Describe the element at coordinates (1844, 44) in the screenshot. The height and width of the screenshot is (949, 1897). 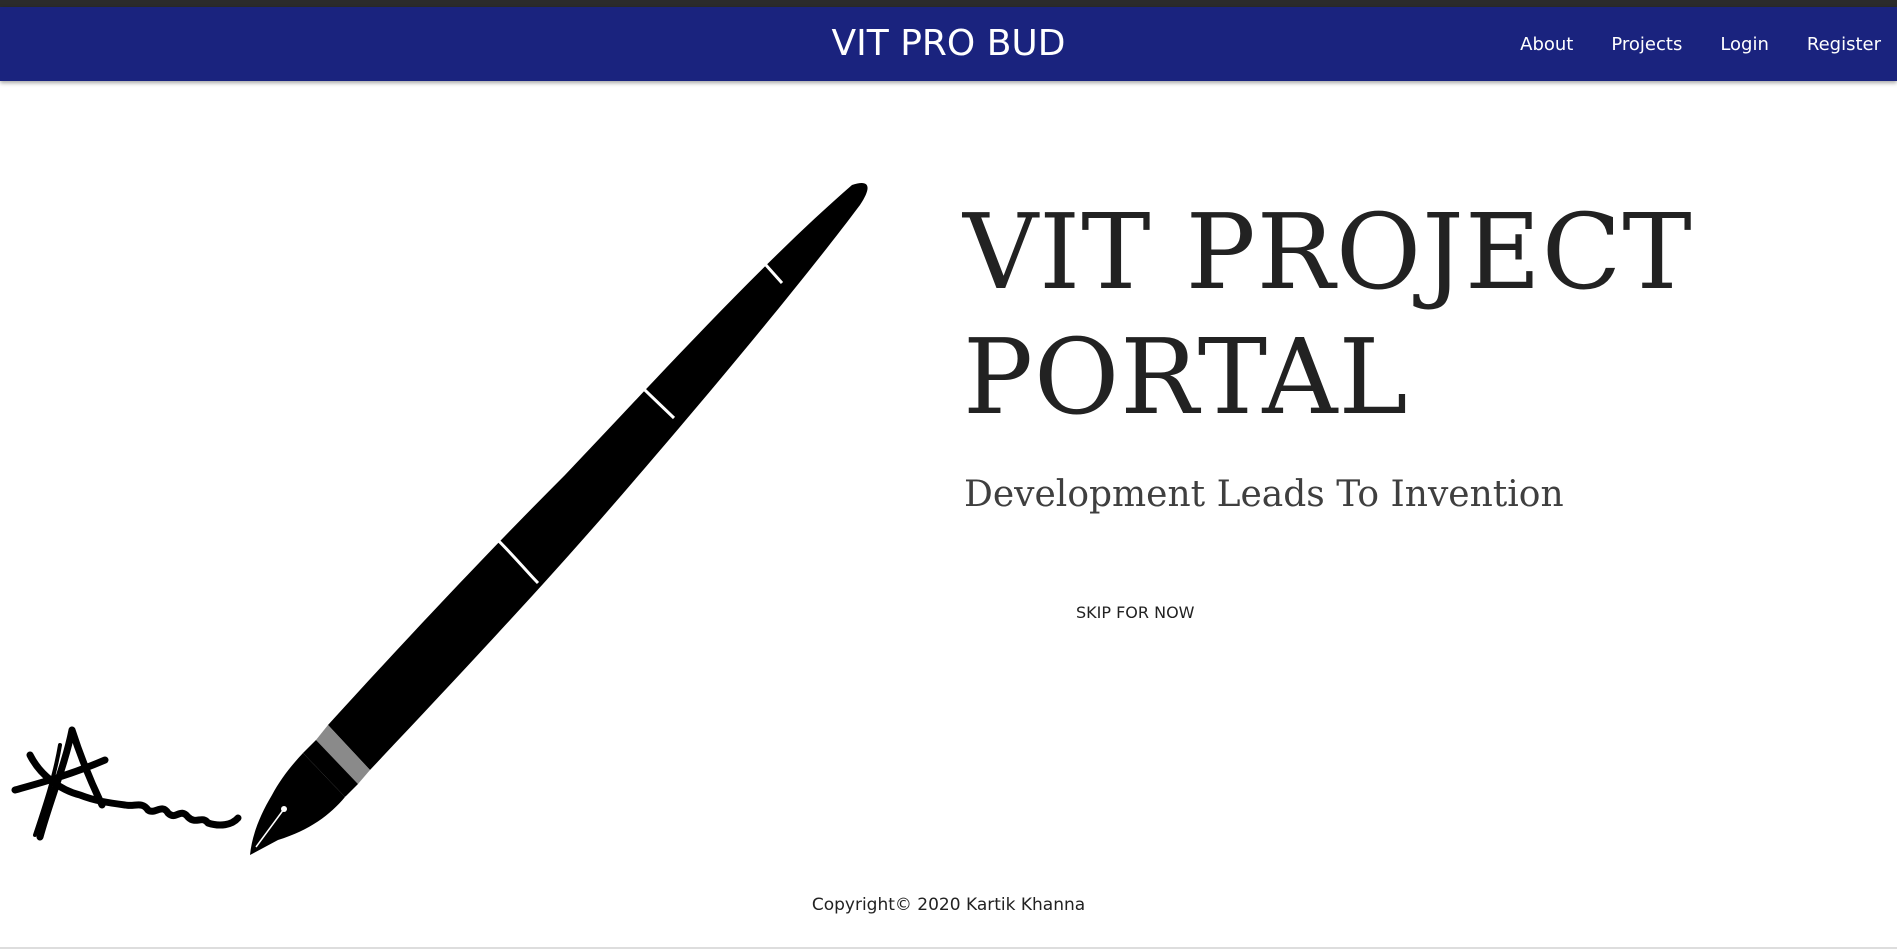
I see `nav-link-register: Register` at that location.